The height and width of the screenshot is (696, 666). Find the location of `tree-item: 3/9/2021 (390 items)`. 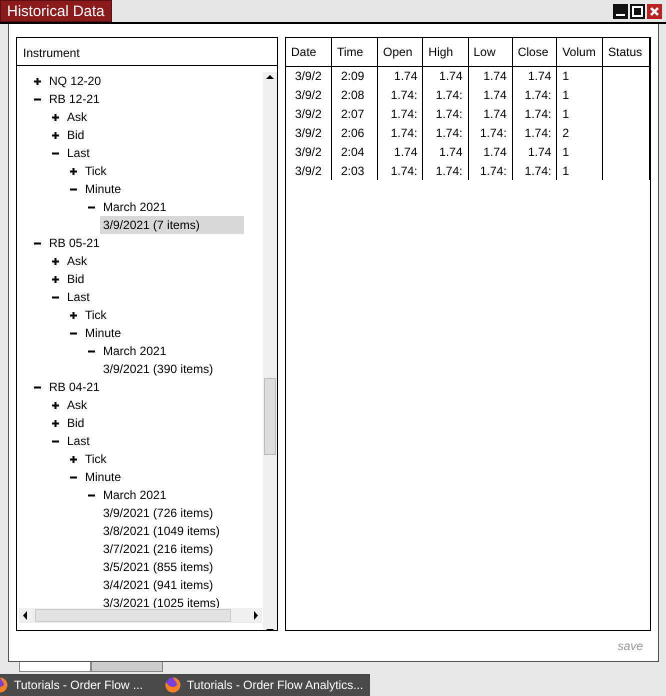

tree-item: 3/9/2021 (390 items) is located at coordinates (158, 369).